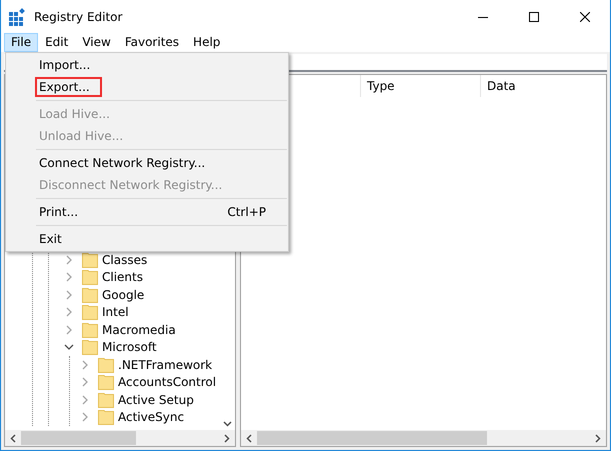 The height and width of the screenshot is (451, 611). What do you see at coordinates (78, 17) in the screenshot?
I see `window-title: Registry Editor` at bounding box center [78, 17].